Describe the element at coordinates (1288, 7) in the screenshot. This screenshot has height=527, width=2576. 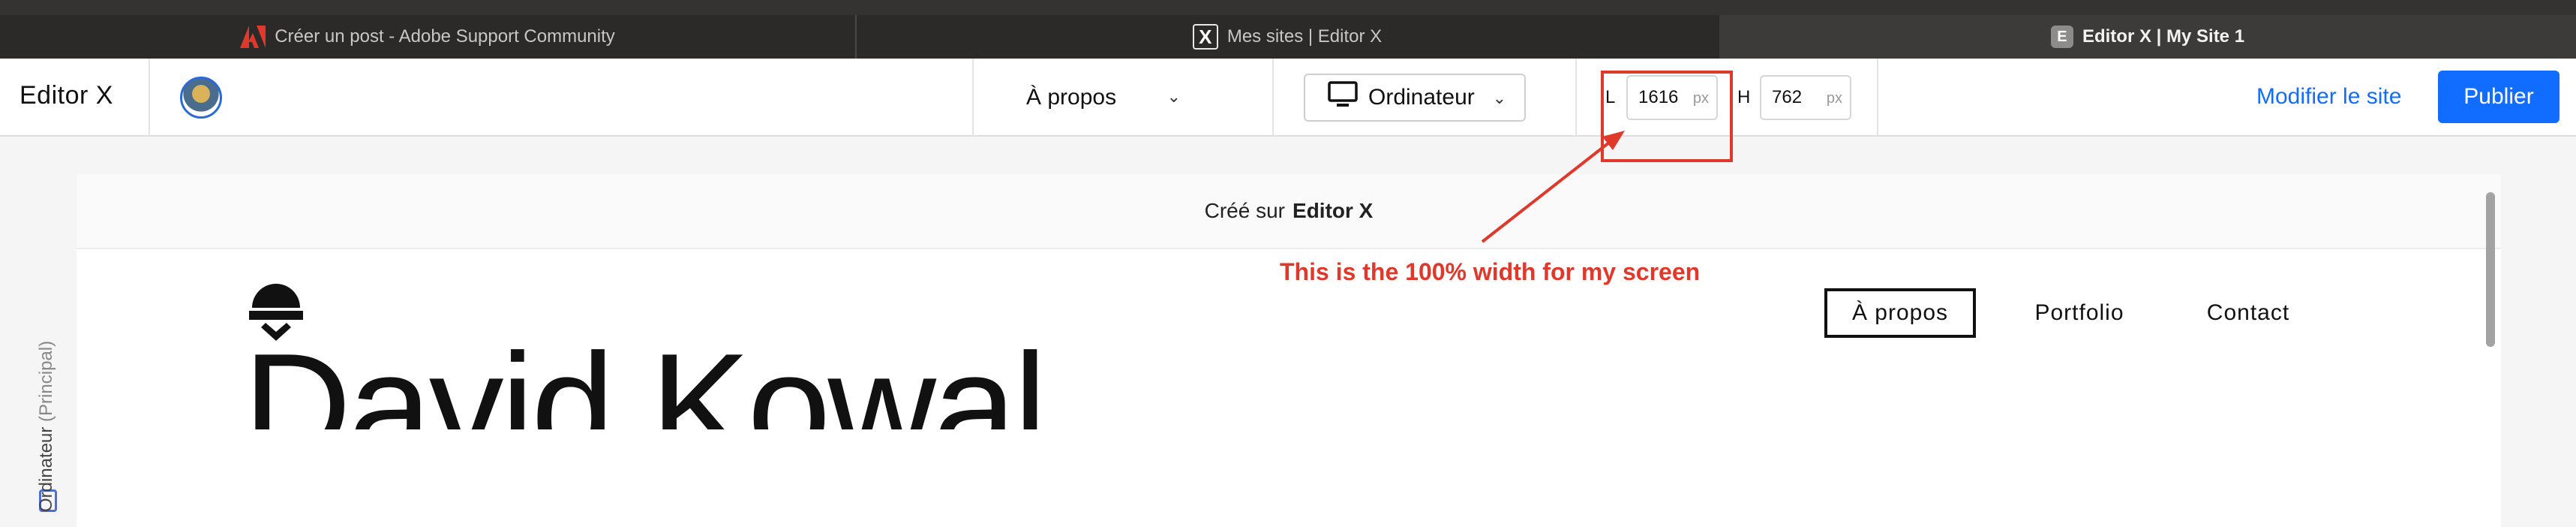
I see `bookmarks-bar` at that location.